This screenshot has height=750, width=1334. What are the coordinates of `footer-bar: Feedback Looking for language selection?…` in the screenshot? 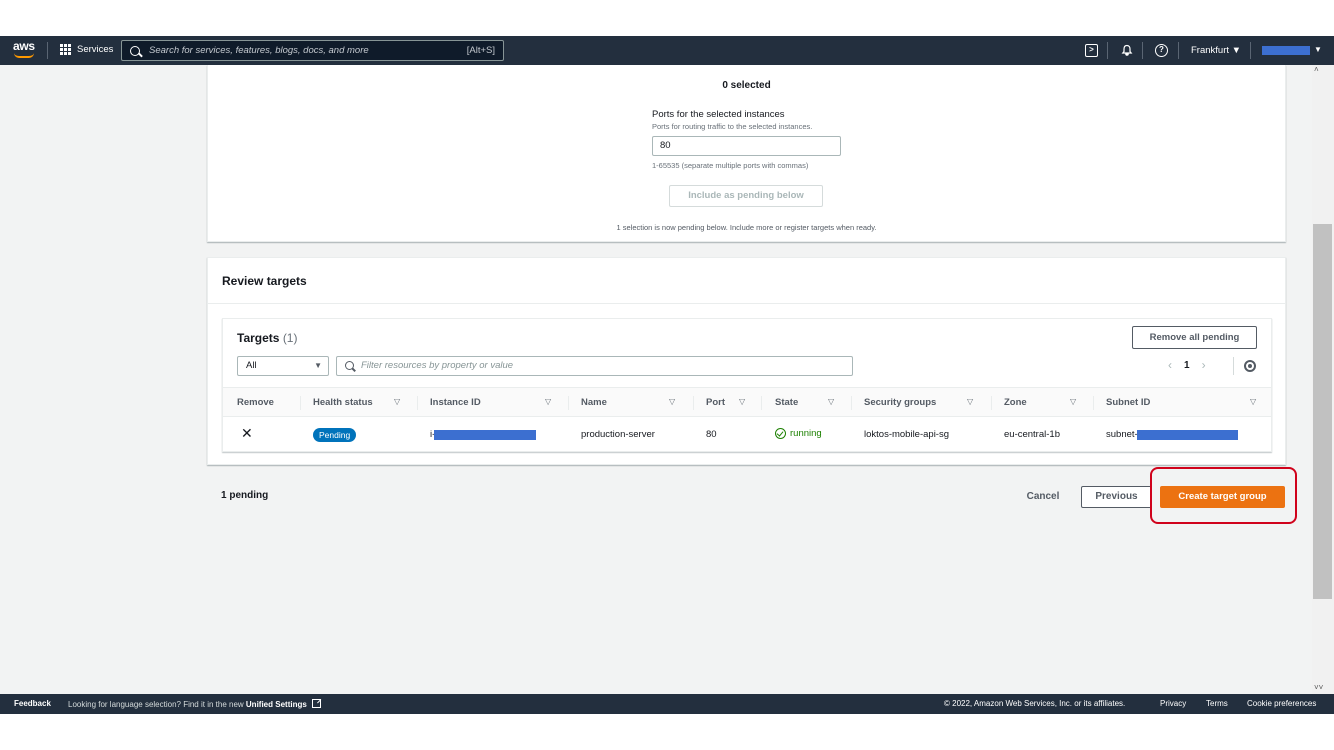 It's located at (667, 704).